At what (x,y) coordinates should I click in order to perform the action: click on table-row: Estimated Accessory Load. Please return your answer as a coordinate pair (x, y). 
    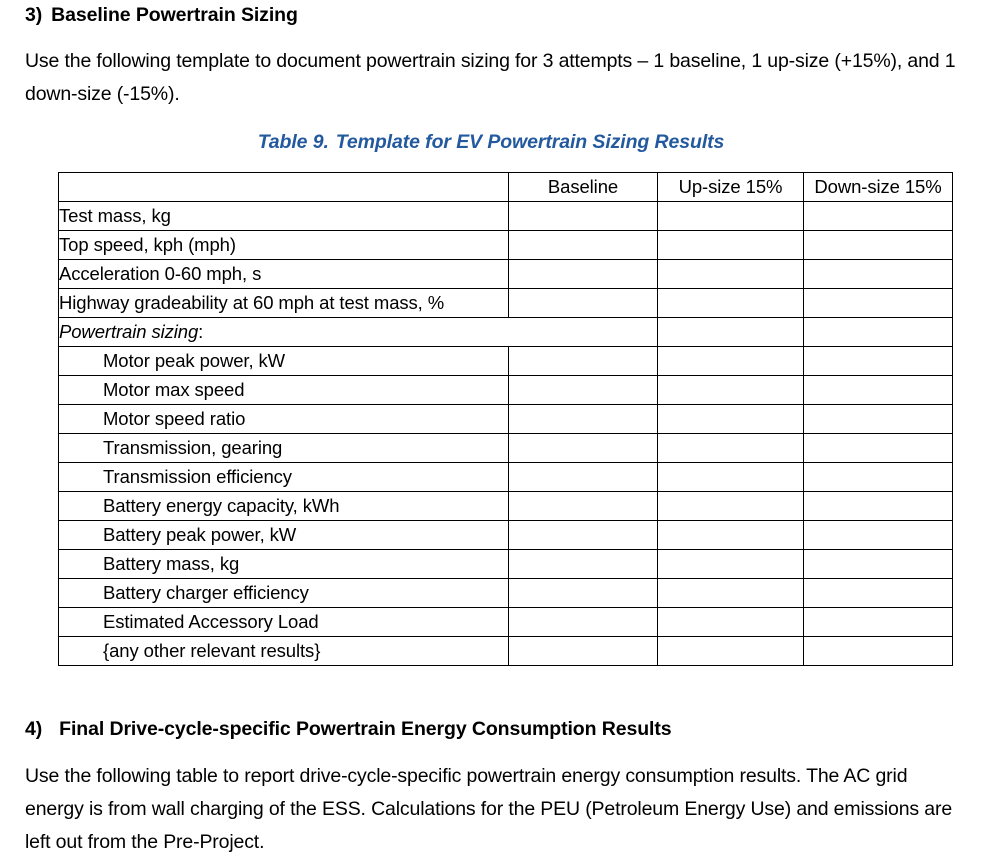
    Looking at the image, I should click on (505, 622).